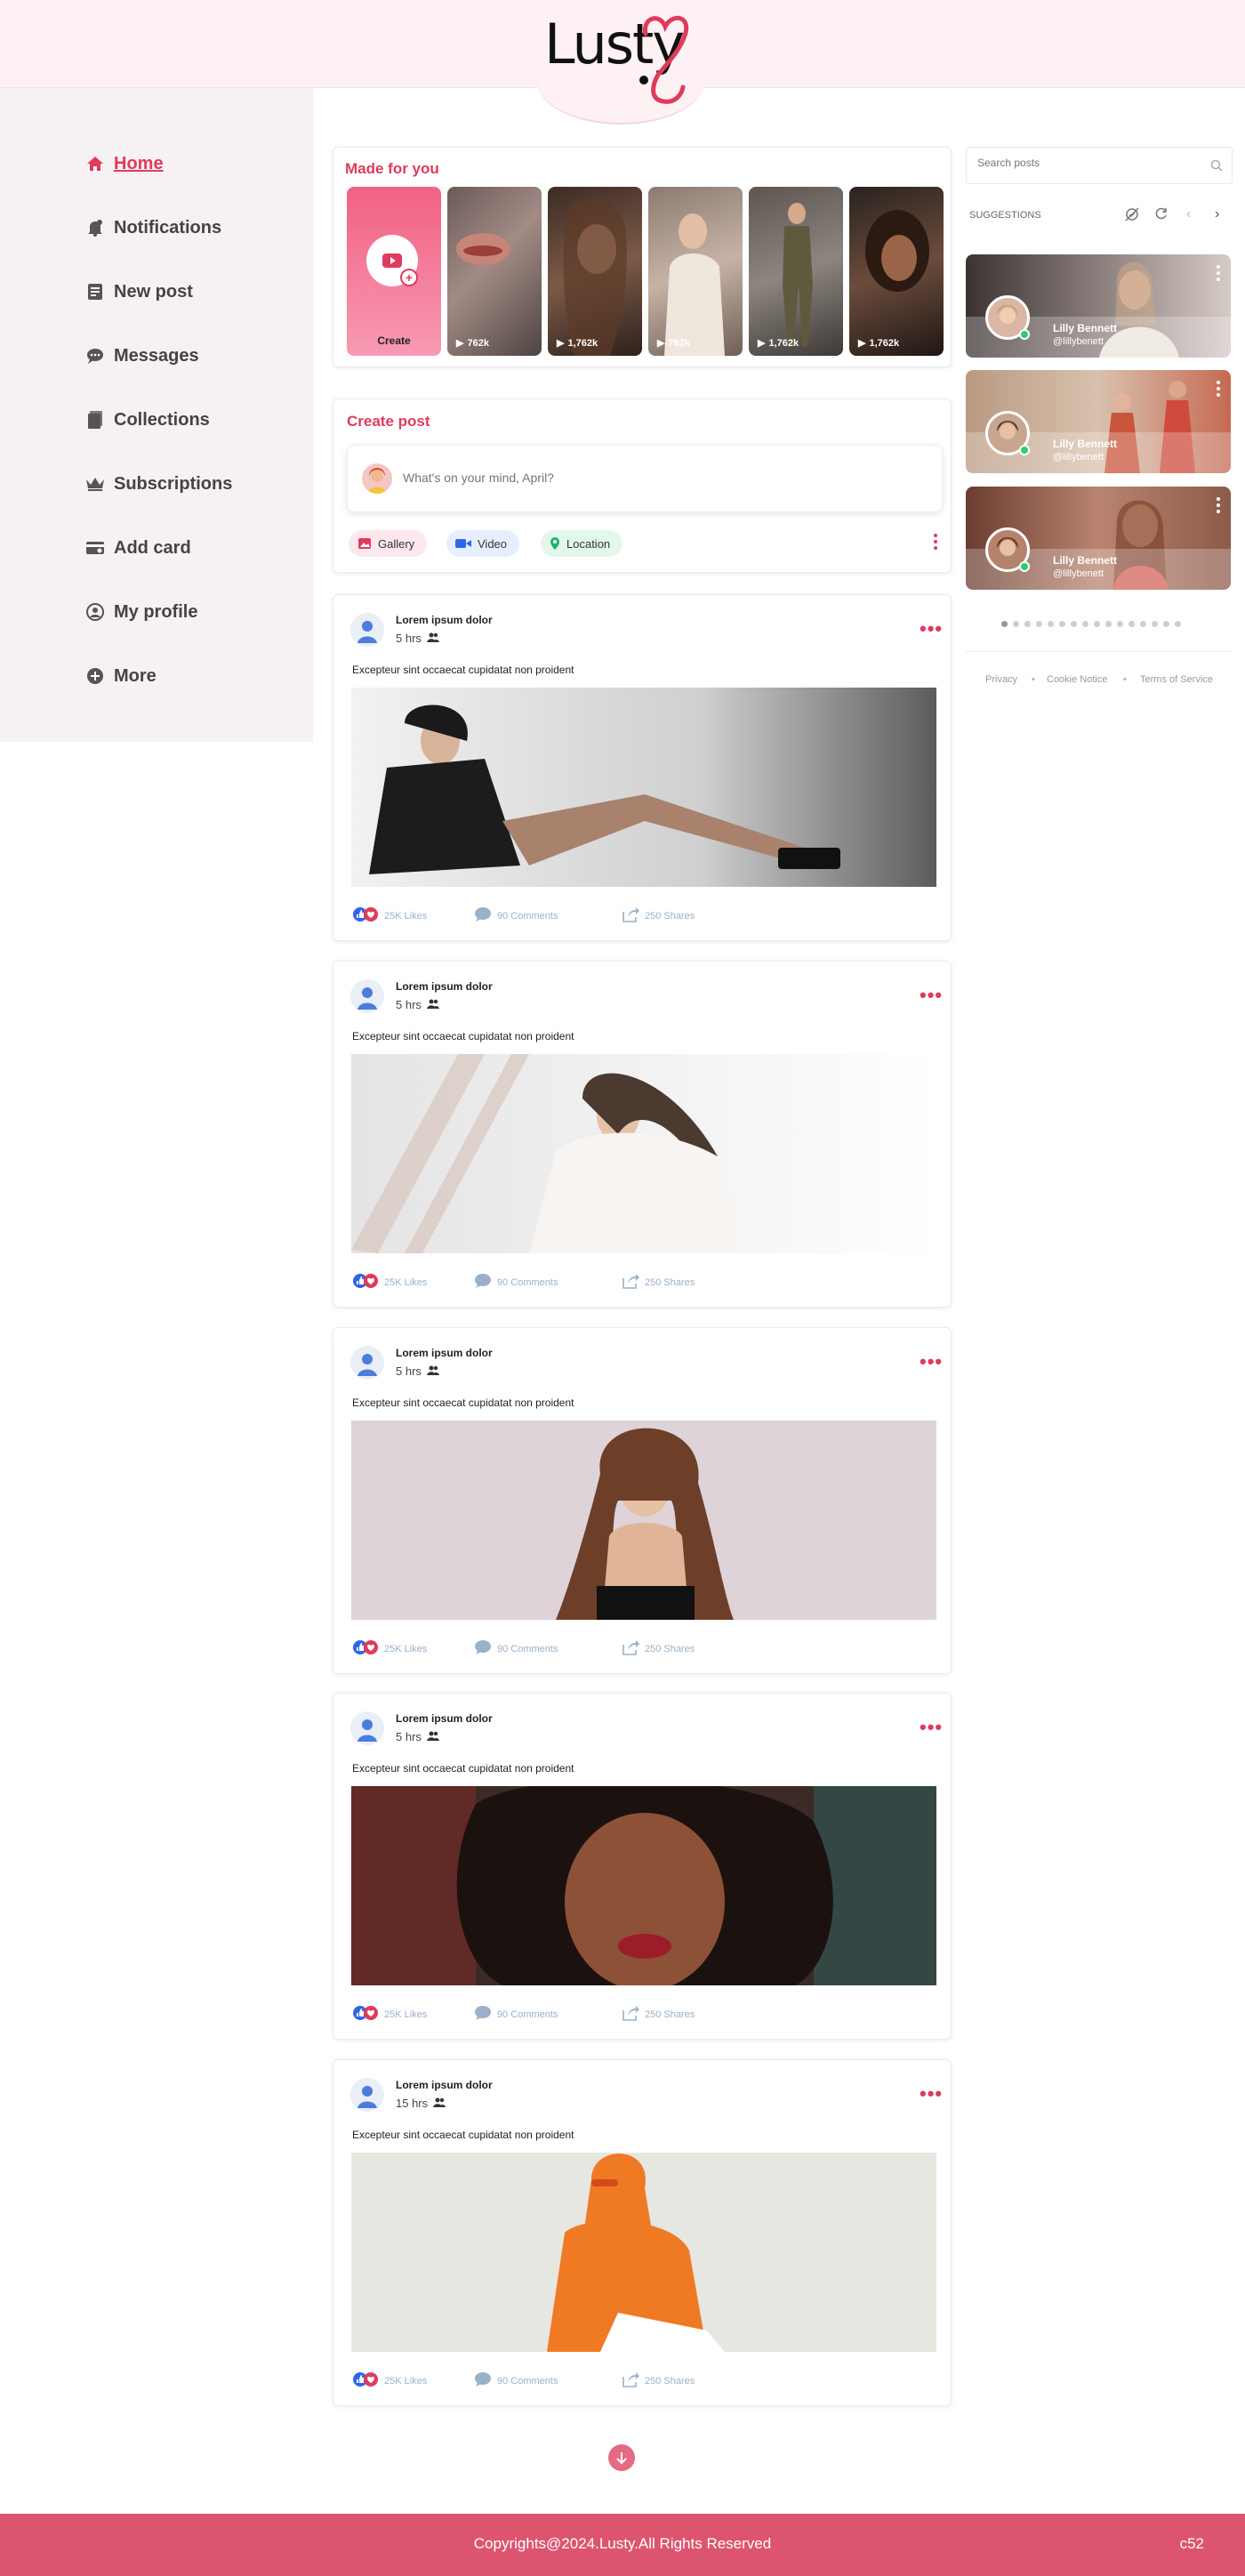 Image resolution: width=1245 pixels, height=2576 pixels. Describe the element at coordinates (1088, 163) in the screenshot. I see `search-input` at that location.